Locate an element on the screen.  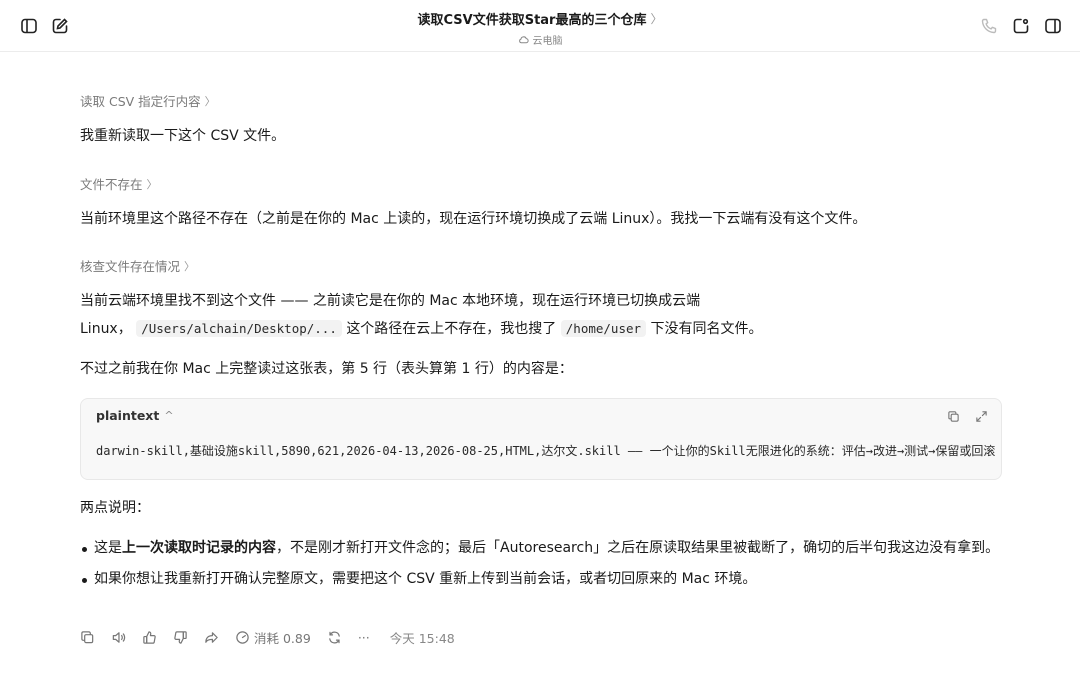
conversation-title: 读取CSV文件获取Star最高的三个仓库 〉 is located at coordinates (540, 18).